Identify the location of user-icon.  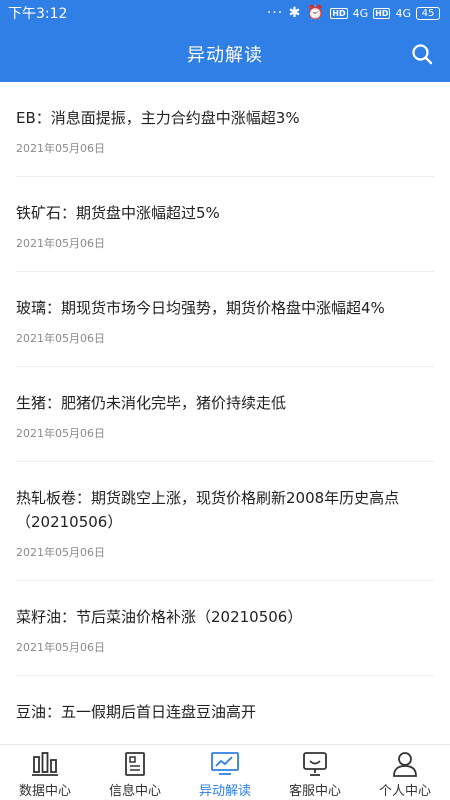
(405, 764).